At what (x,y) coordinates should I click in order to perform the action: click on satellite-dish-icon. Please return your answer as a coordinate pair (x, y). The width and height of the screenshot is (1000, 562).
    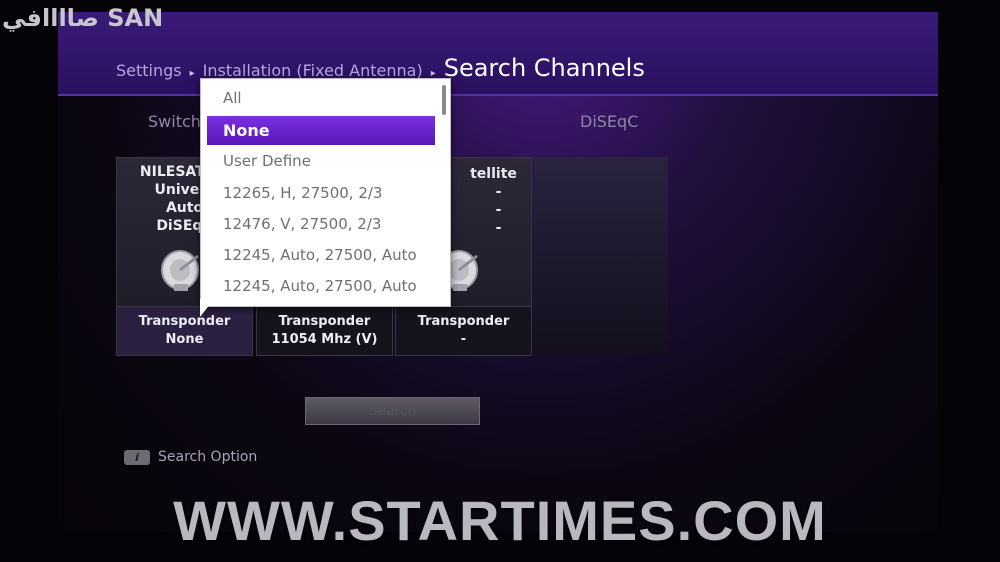
    Looking at the image, I should click on (180, 270).